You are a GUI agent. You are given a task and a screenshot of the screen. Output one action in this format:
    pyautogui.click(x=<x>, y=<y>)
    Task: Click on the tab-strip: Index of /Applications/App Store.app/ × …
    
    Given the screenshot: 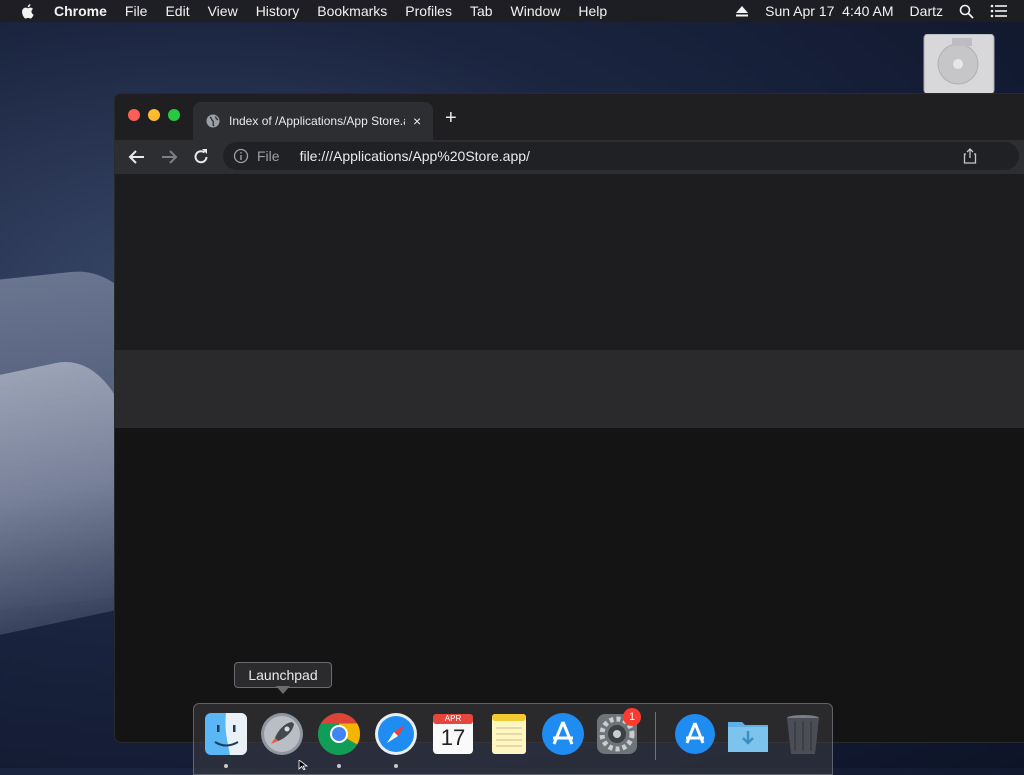 What is the action you would take?
    pyautogui.click(x=569, y=117)
    